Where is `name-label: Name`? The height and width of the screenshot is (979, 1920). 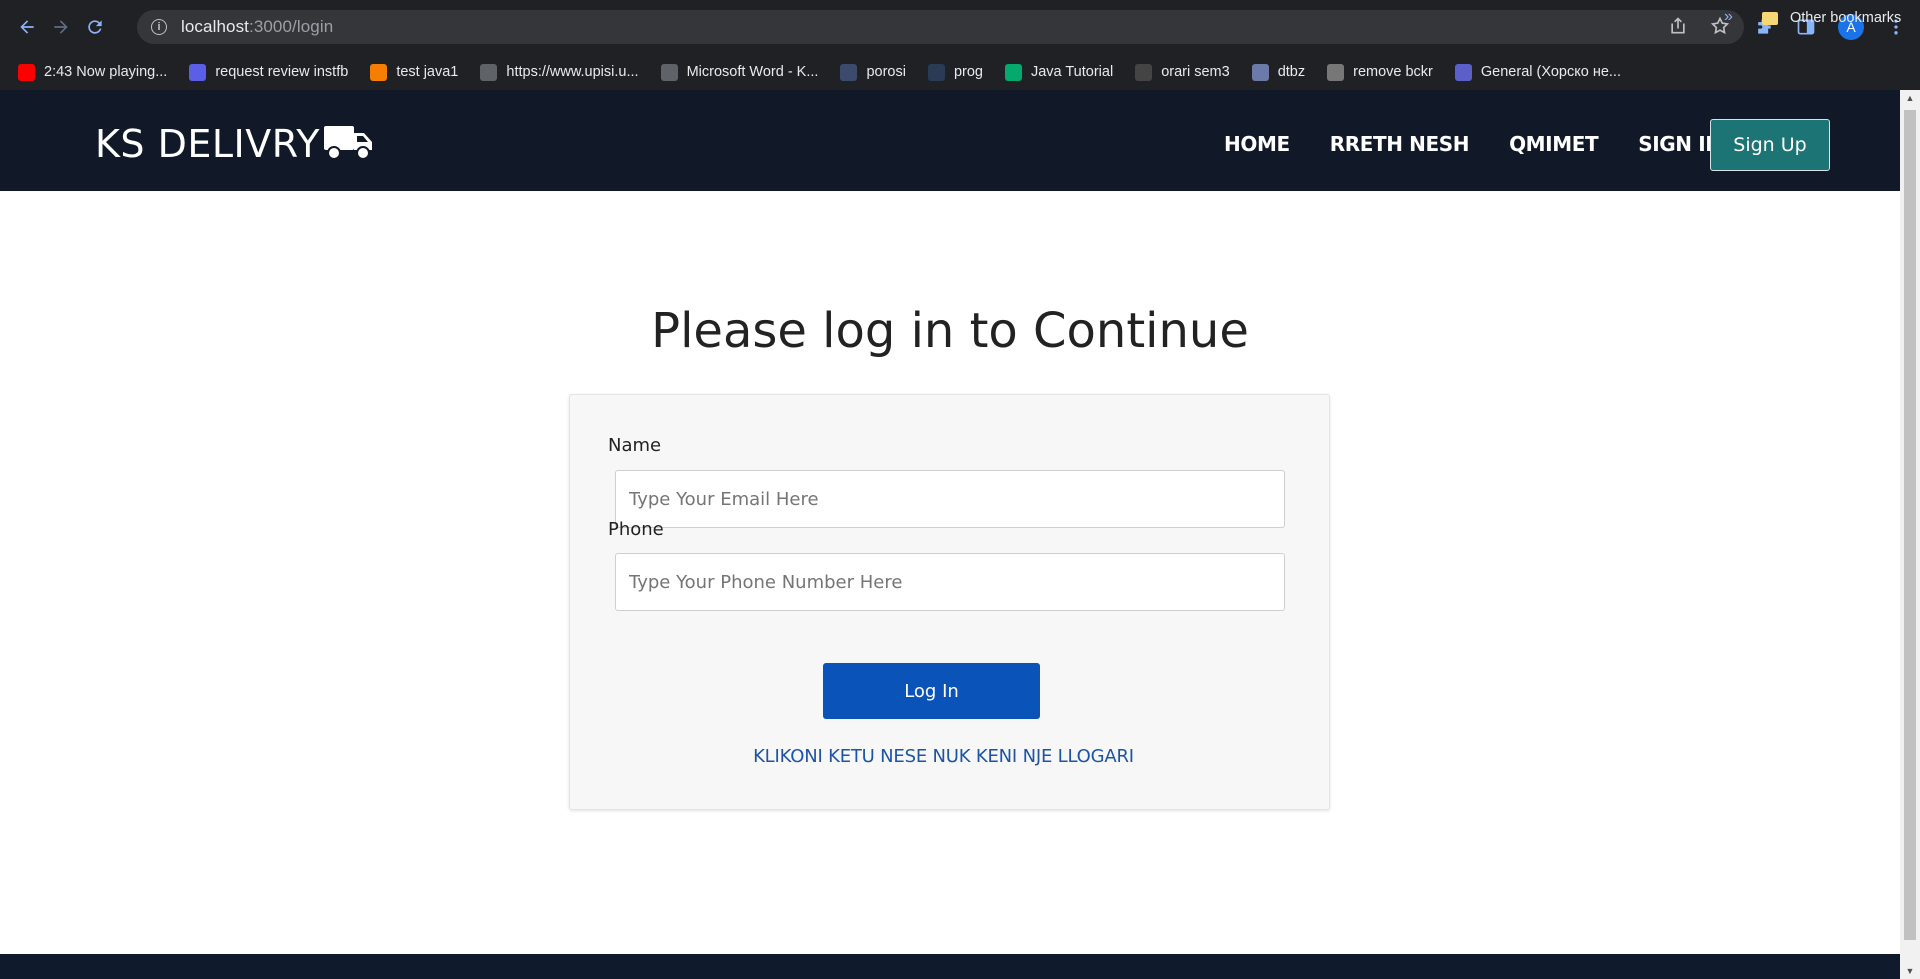 name-label: Name is located at coordinates (635, 445).